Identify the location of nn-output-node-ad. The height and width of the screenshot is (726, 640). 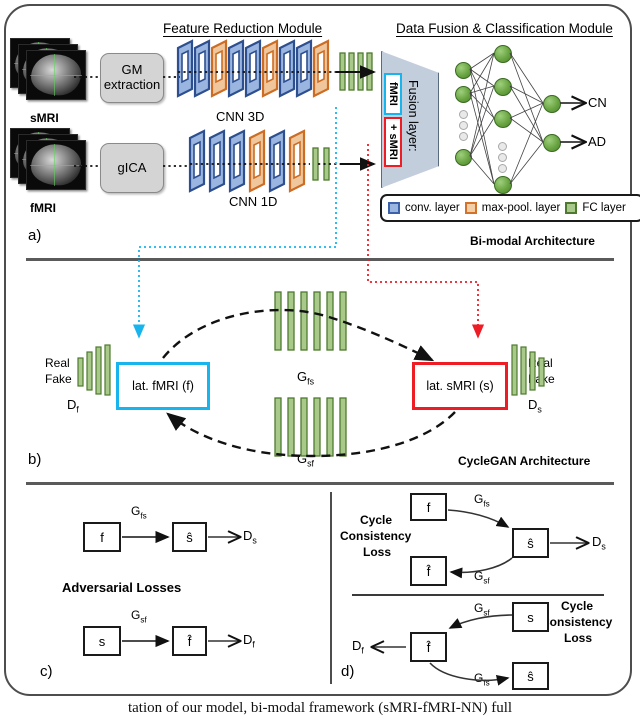
(552, 143).